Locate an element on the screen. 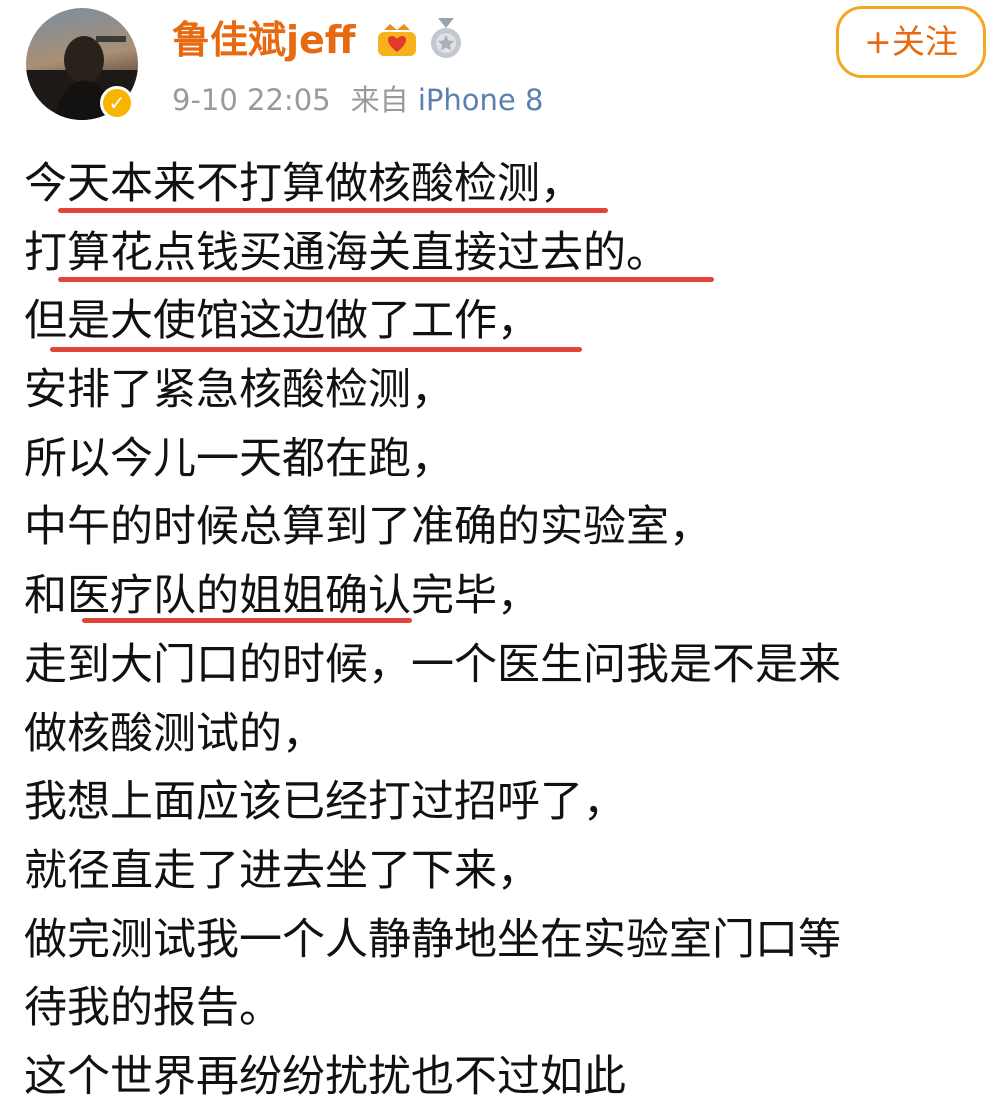 Image resolution: width=1004 pixels, height=1112 pixels. post-meta: 9-10 22:05 来自 iPhone 8 is located at coordinates (357, 100).